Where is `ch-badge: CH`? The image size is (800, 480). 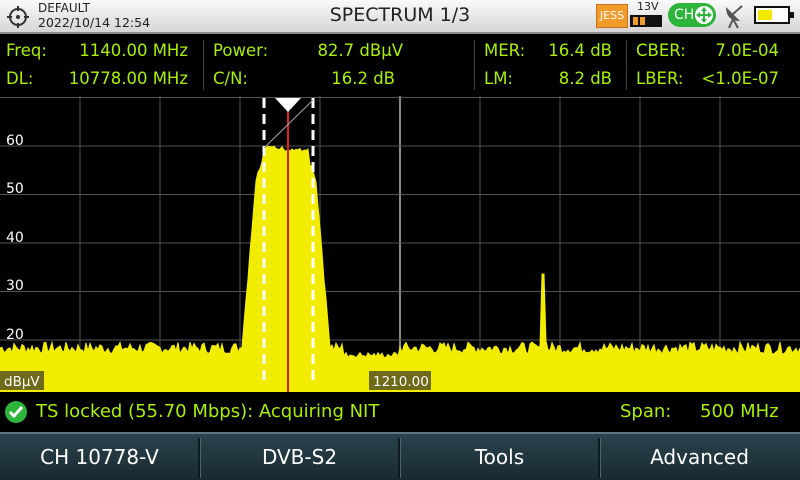
ch-badge: CH is located at coordinates (692, 15).